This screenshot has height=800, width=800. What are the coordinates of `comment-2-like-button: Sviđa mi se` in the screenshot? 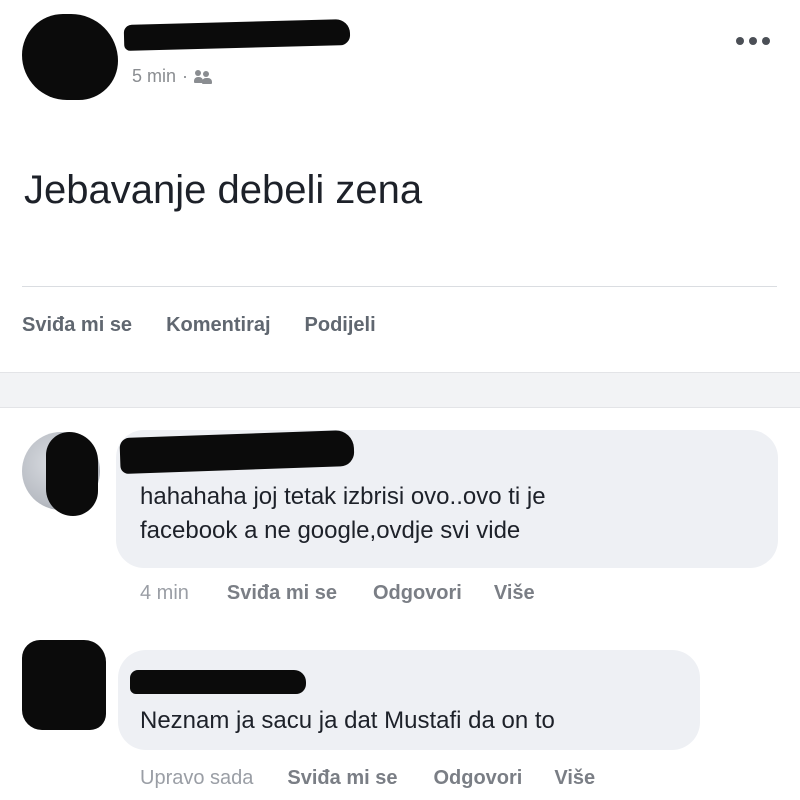 It's located at (342, 778).